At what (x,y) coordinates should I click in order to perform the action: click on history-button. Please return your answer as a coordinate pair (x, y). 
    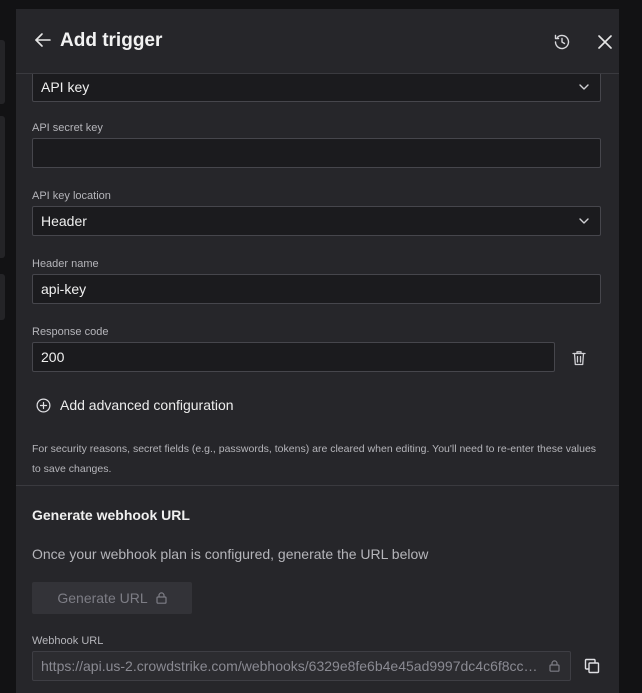
    Looking at the image, I should click on (562, 42).